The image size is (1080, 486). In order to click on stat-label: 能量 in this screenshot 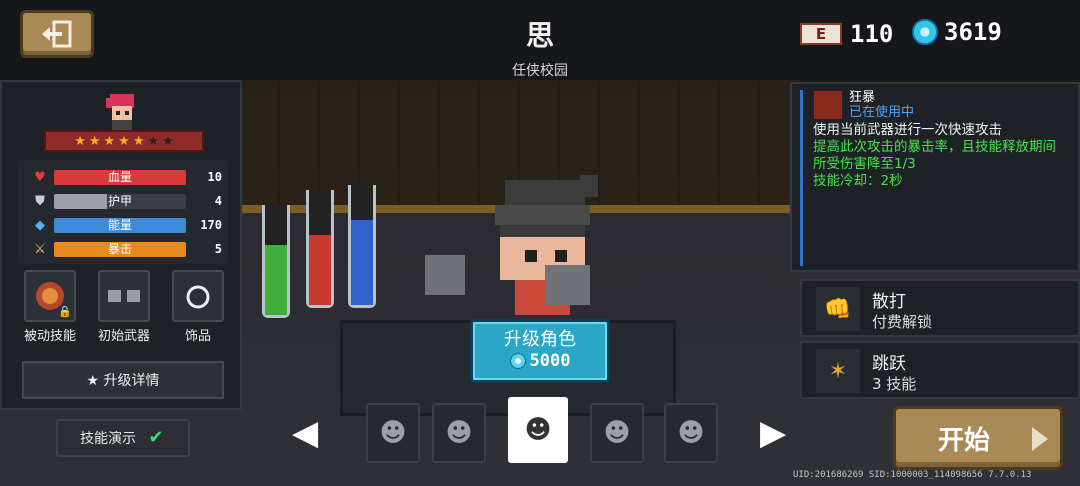, I will do `click(119, 224)`.